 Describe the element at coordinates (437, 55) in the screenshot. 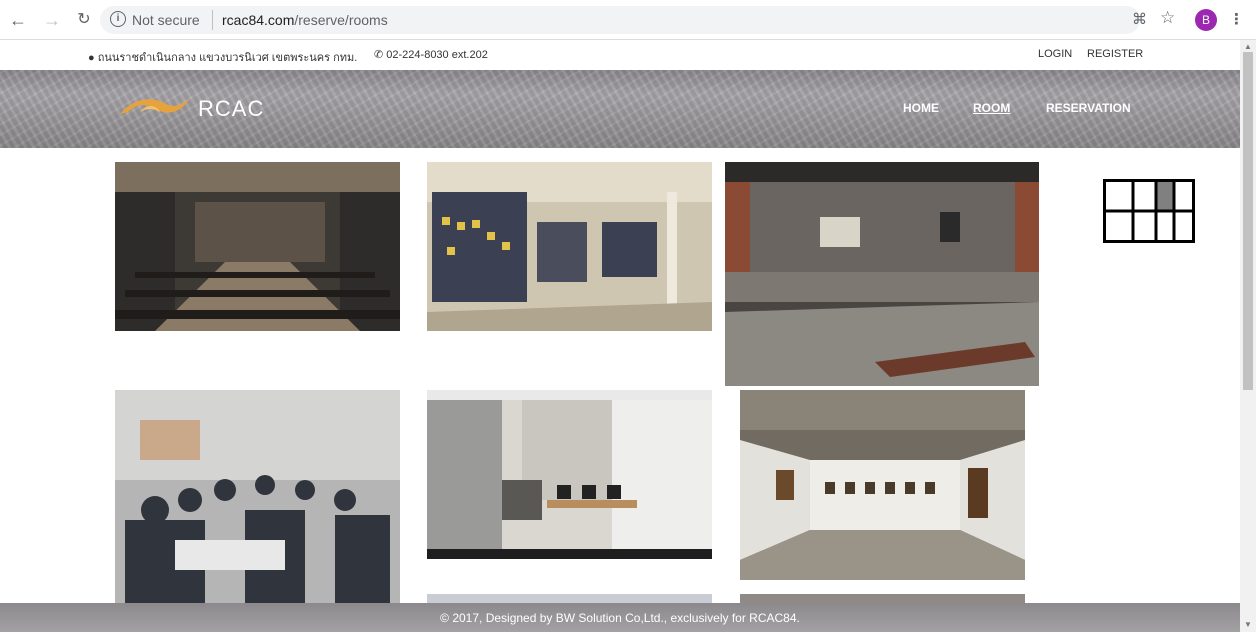

I see `phone-text: 02-224-8030 ext.202` at that location.